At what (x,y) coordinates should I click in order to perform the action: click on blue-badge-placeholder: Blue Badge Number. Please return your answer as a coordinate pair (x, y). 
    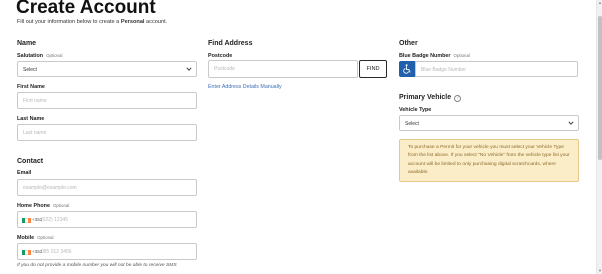
    Looking at the image, I should click on (444, 70).